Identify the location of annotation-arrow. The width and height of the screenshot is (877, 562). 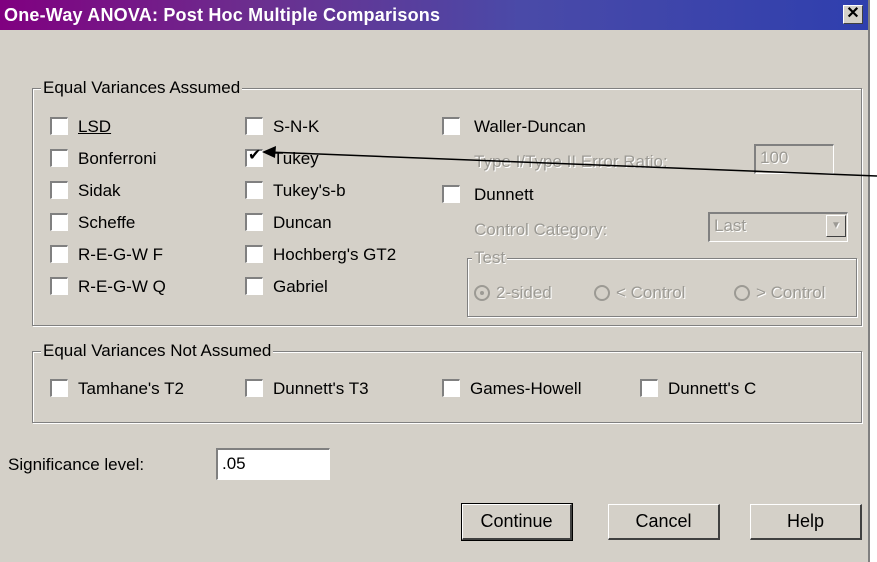
(569, 161).